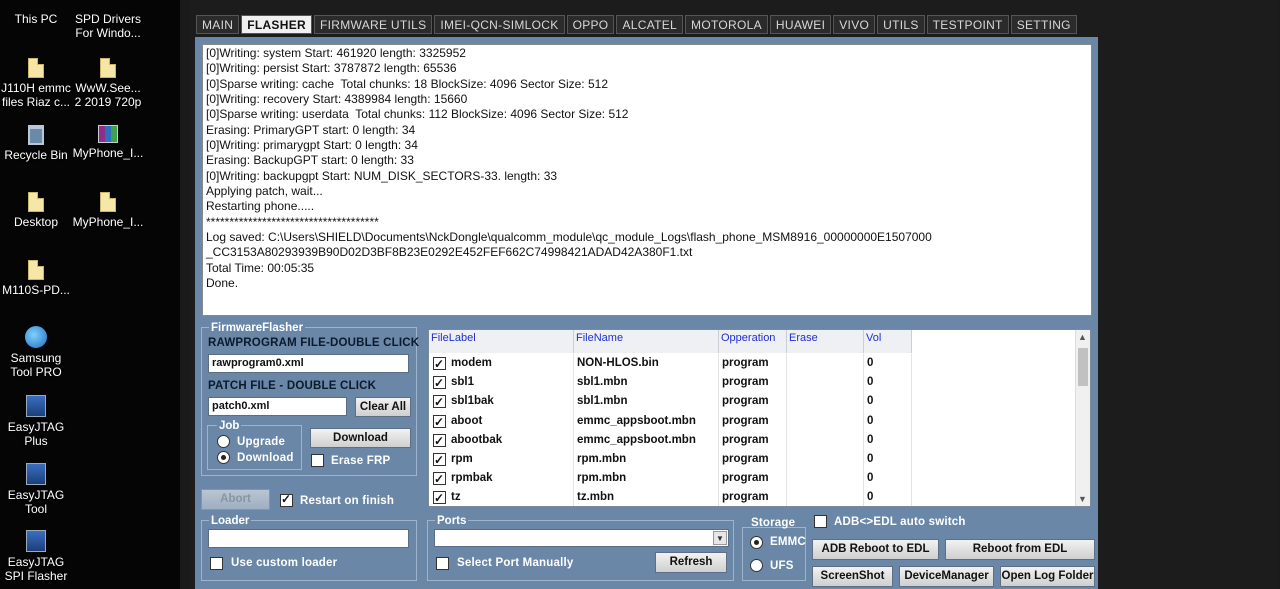  What do you see at coordinates (691, 562) in the screenshot?
I see `refresh-button: Refresh` at bounding box center [691, 562].